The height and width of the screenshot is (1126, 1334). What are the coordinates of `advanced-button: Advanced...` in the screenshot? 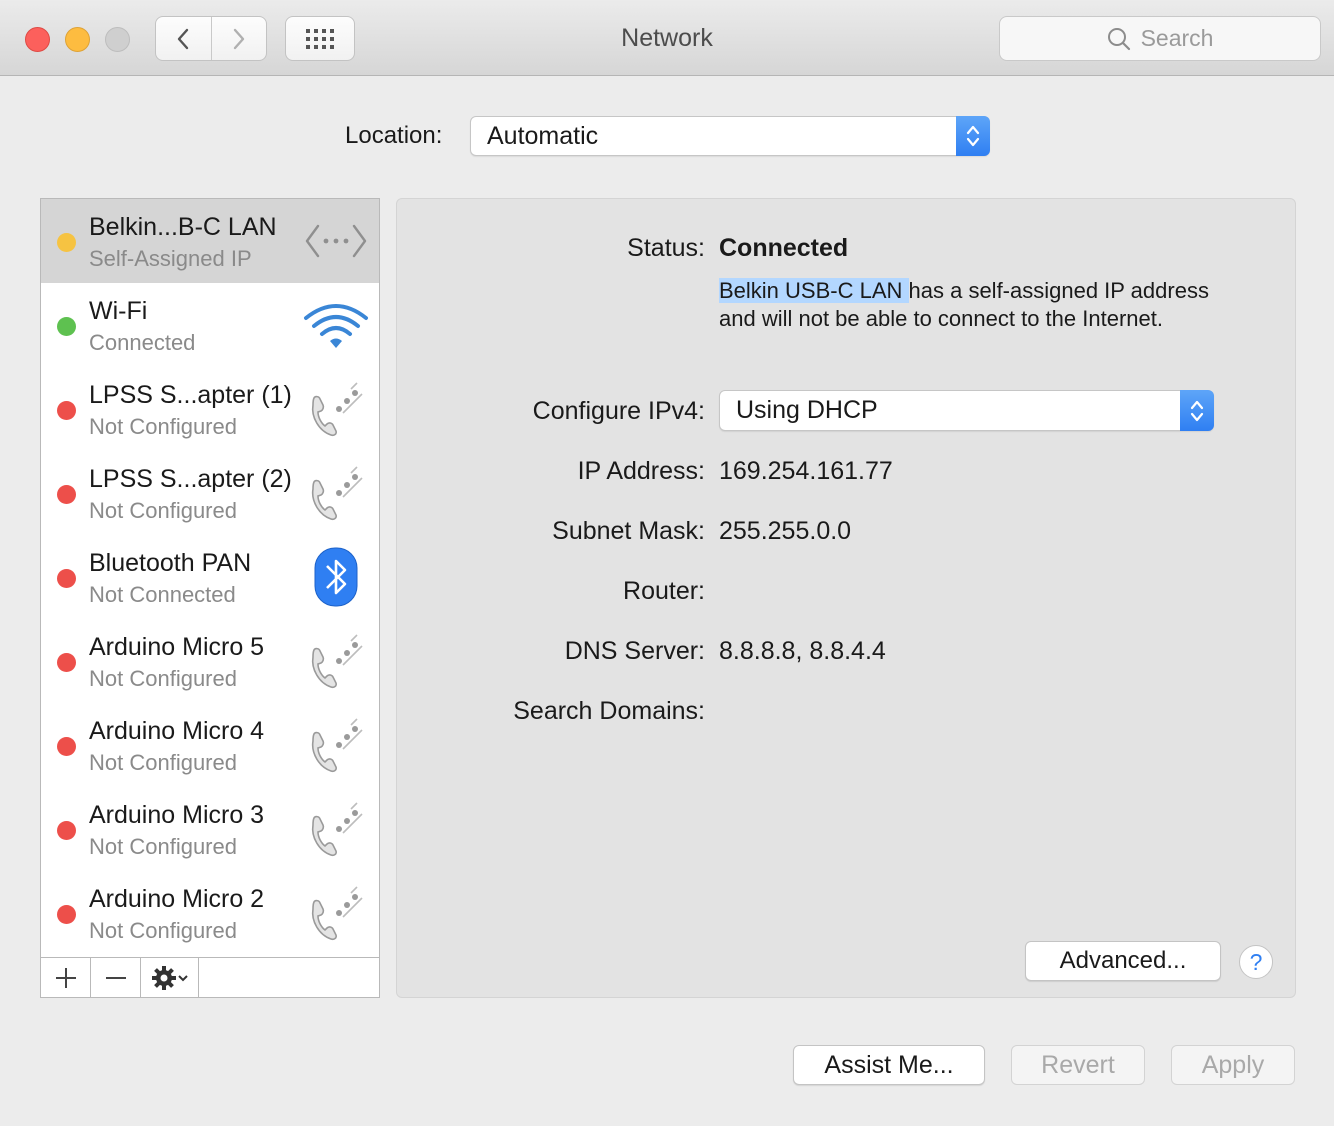 It's located at (1123, 961).